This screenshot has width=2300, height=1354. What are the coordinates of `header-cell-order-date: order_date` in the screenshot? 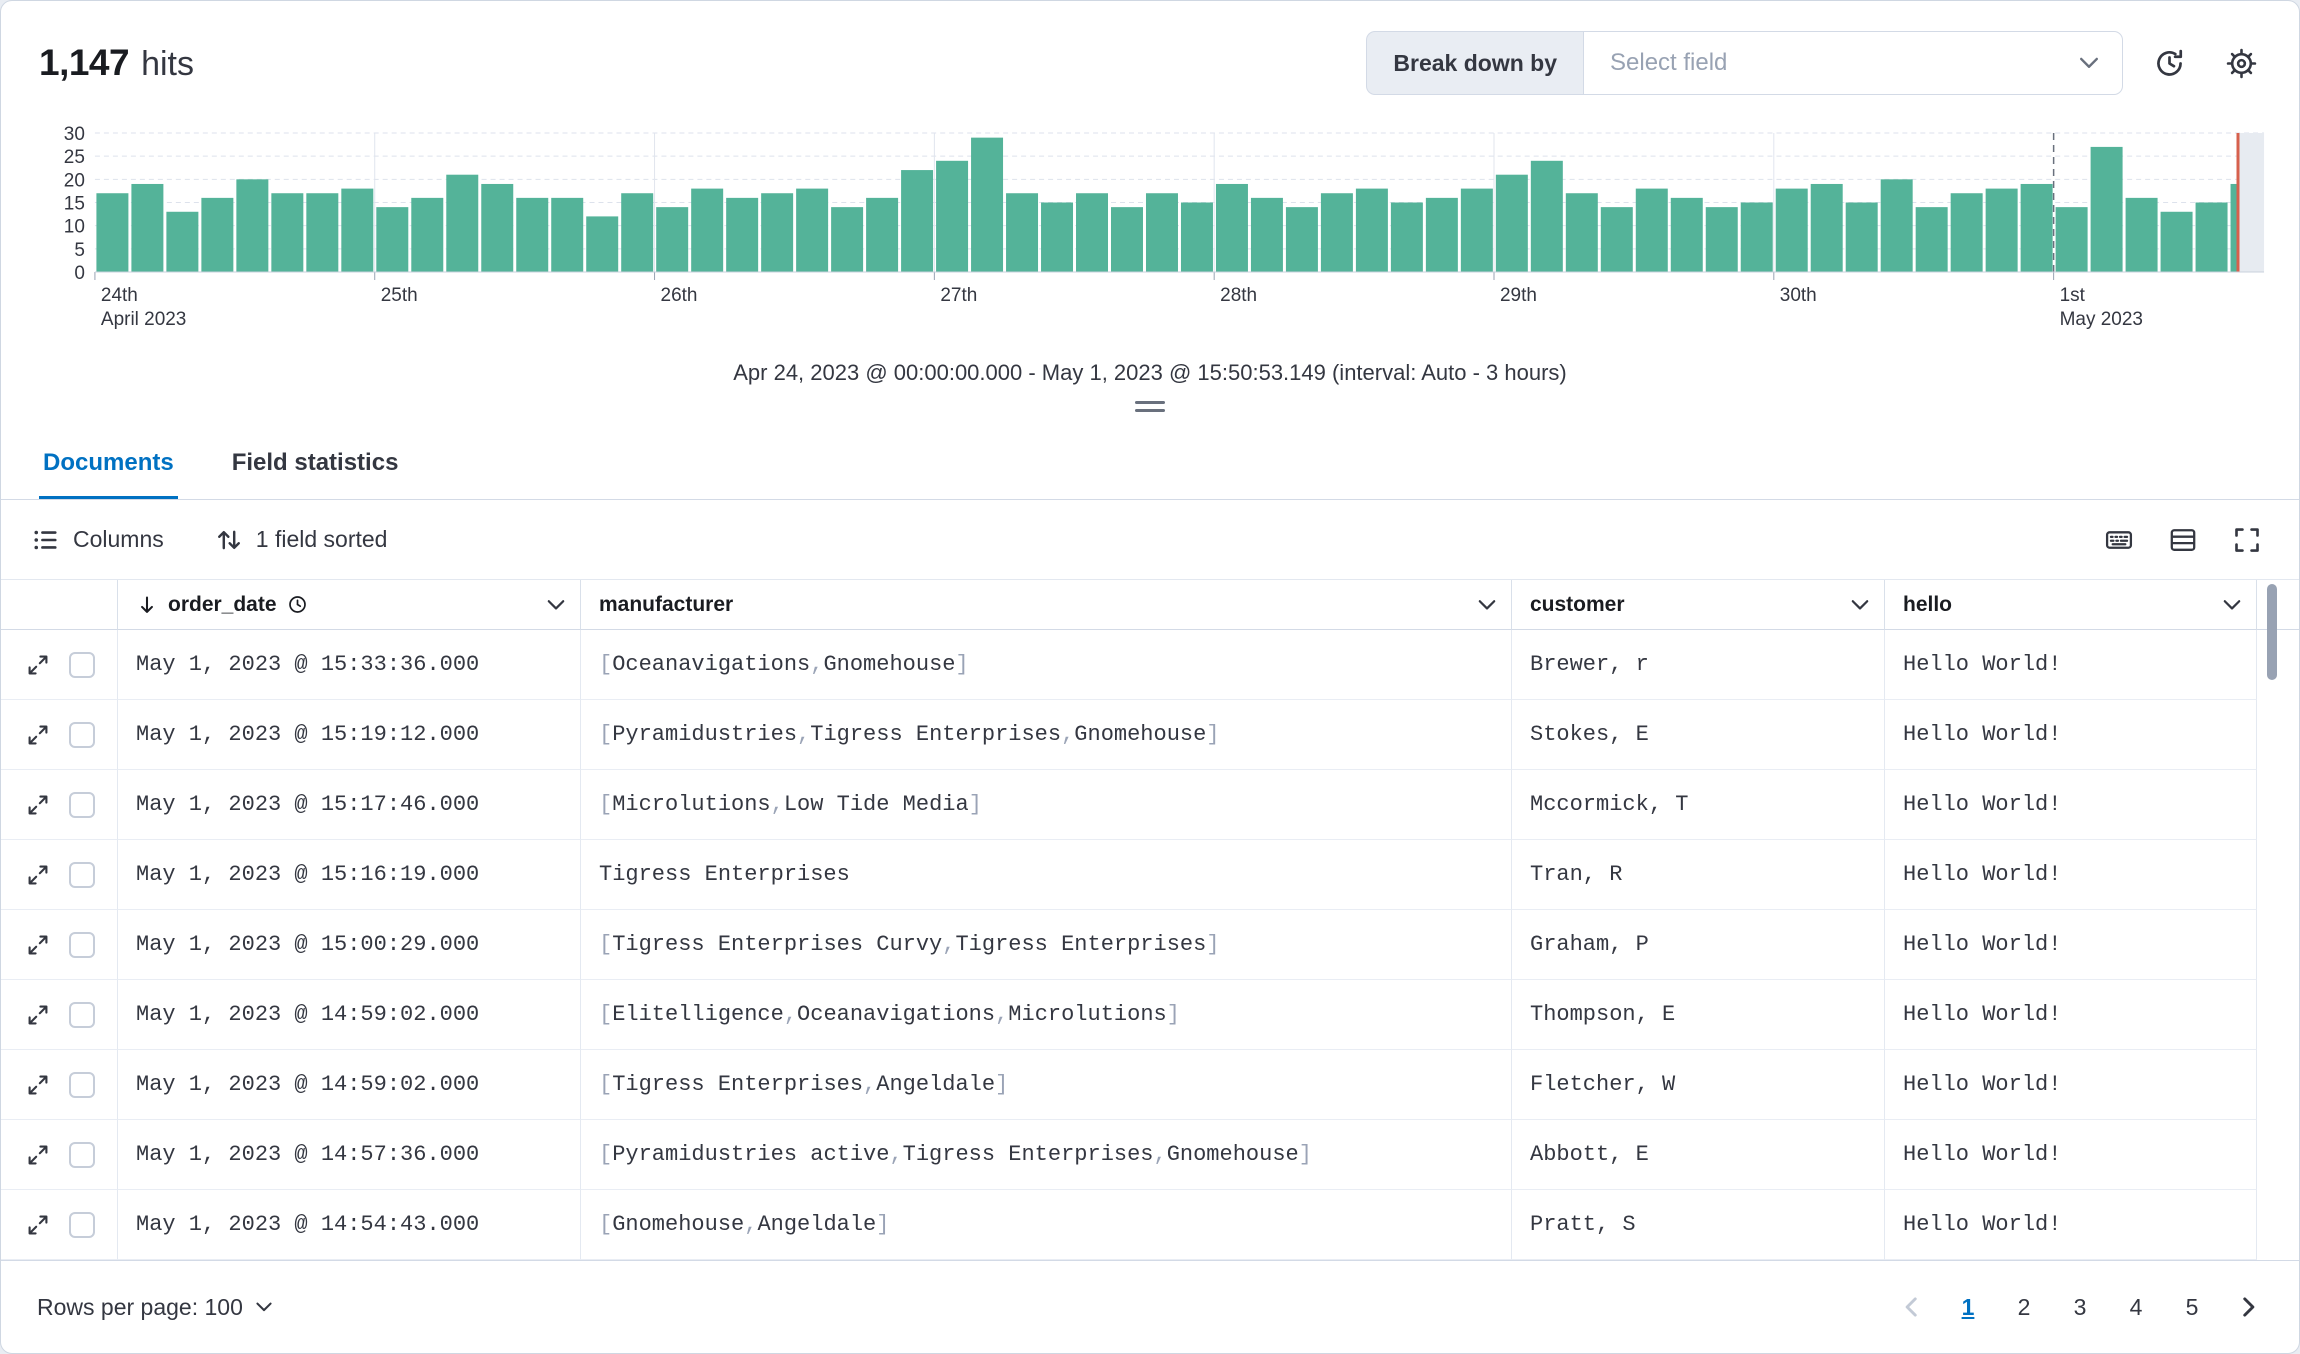 It's located at (349, 605).